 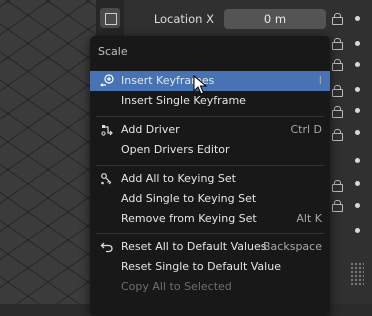 I want to click on item-shortcut: Ctrl D, so click(x=306, y=129).